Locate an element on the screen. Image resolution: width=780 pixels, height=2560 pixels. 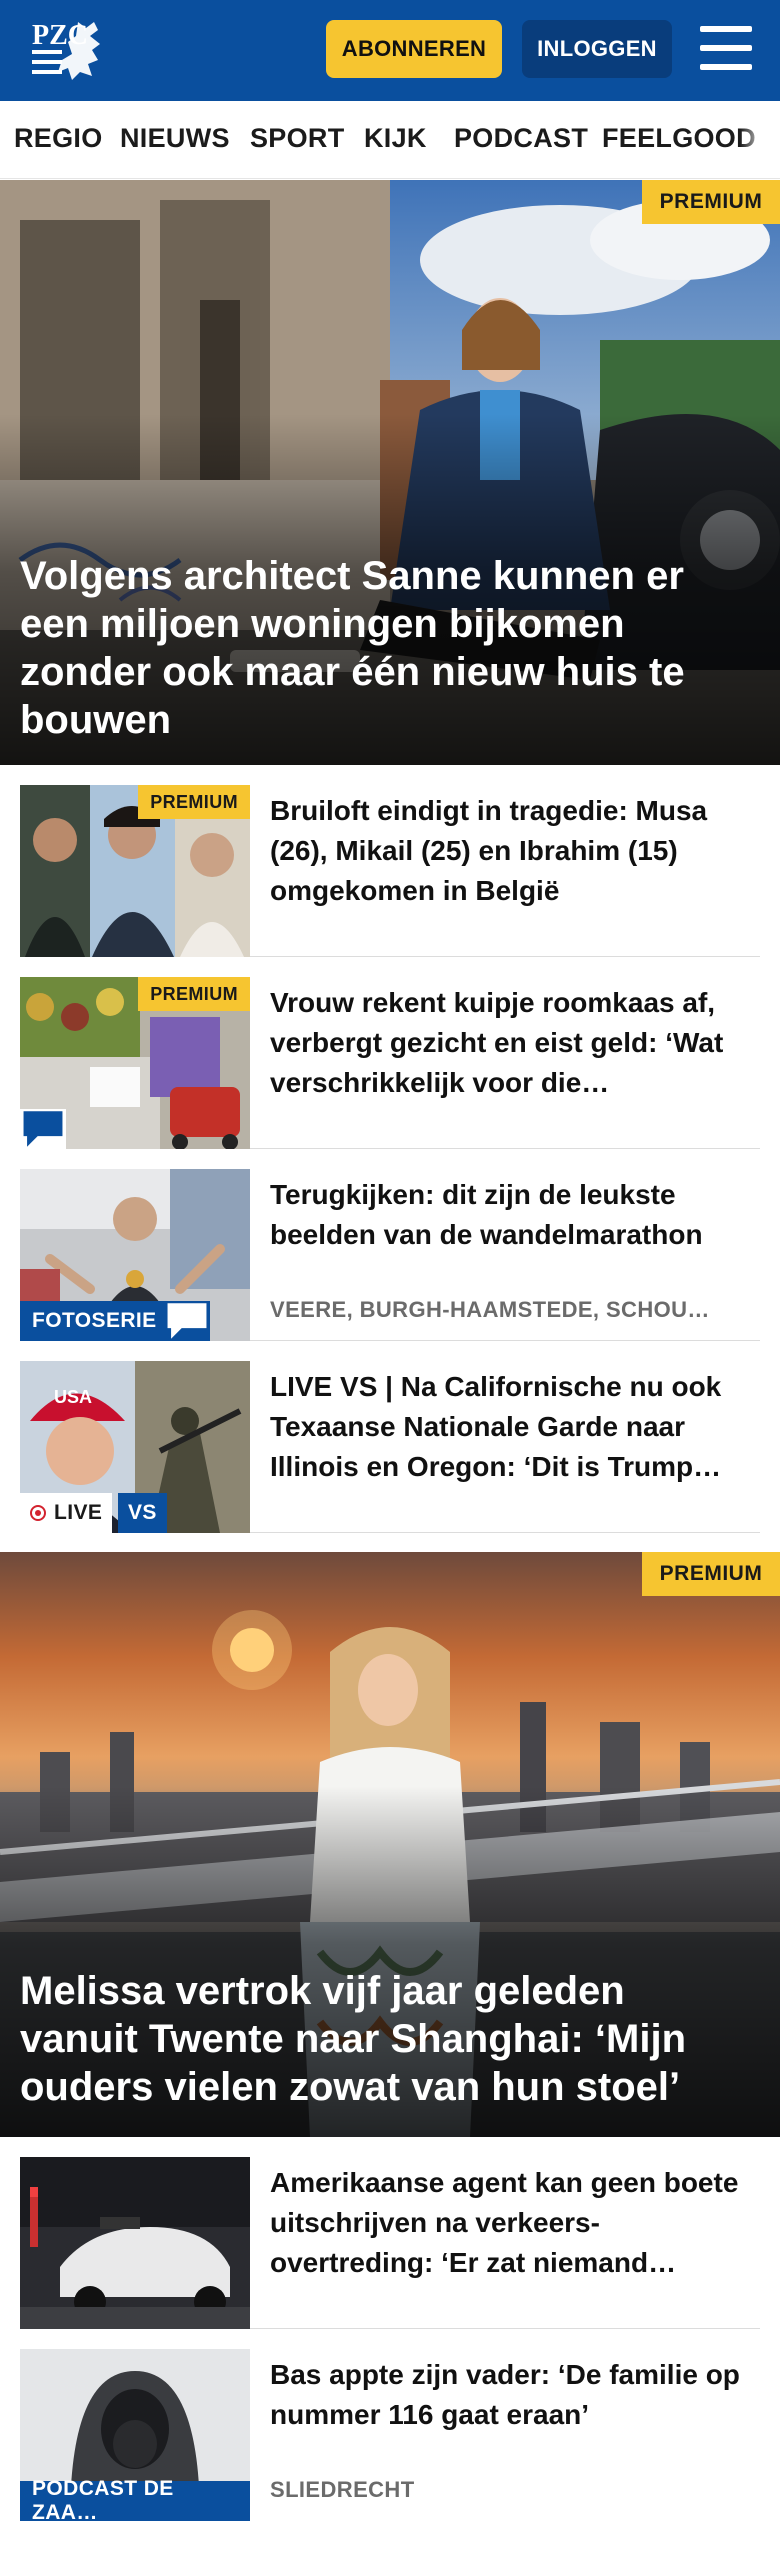
live-badge: LIVE is located at coordinates (66, 1513).